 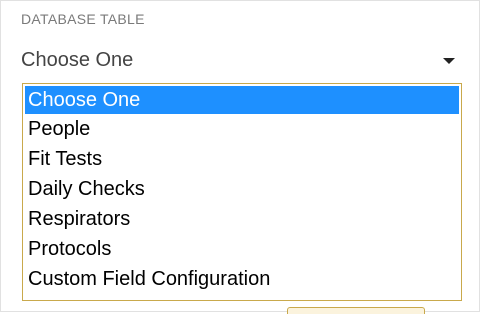 What do you see at coordinates (242, 249) in the screenshot?
I see `option-protocols: Protocols` at bounding box center [242, 249].